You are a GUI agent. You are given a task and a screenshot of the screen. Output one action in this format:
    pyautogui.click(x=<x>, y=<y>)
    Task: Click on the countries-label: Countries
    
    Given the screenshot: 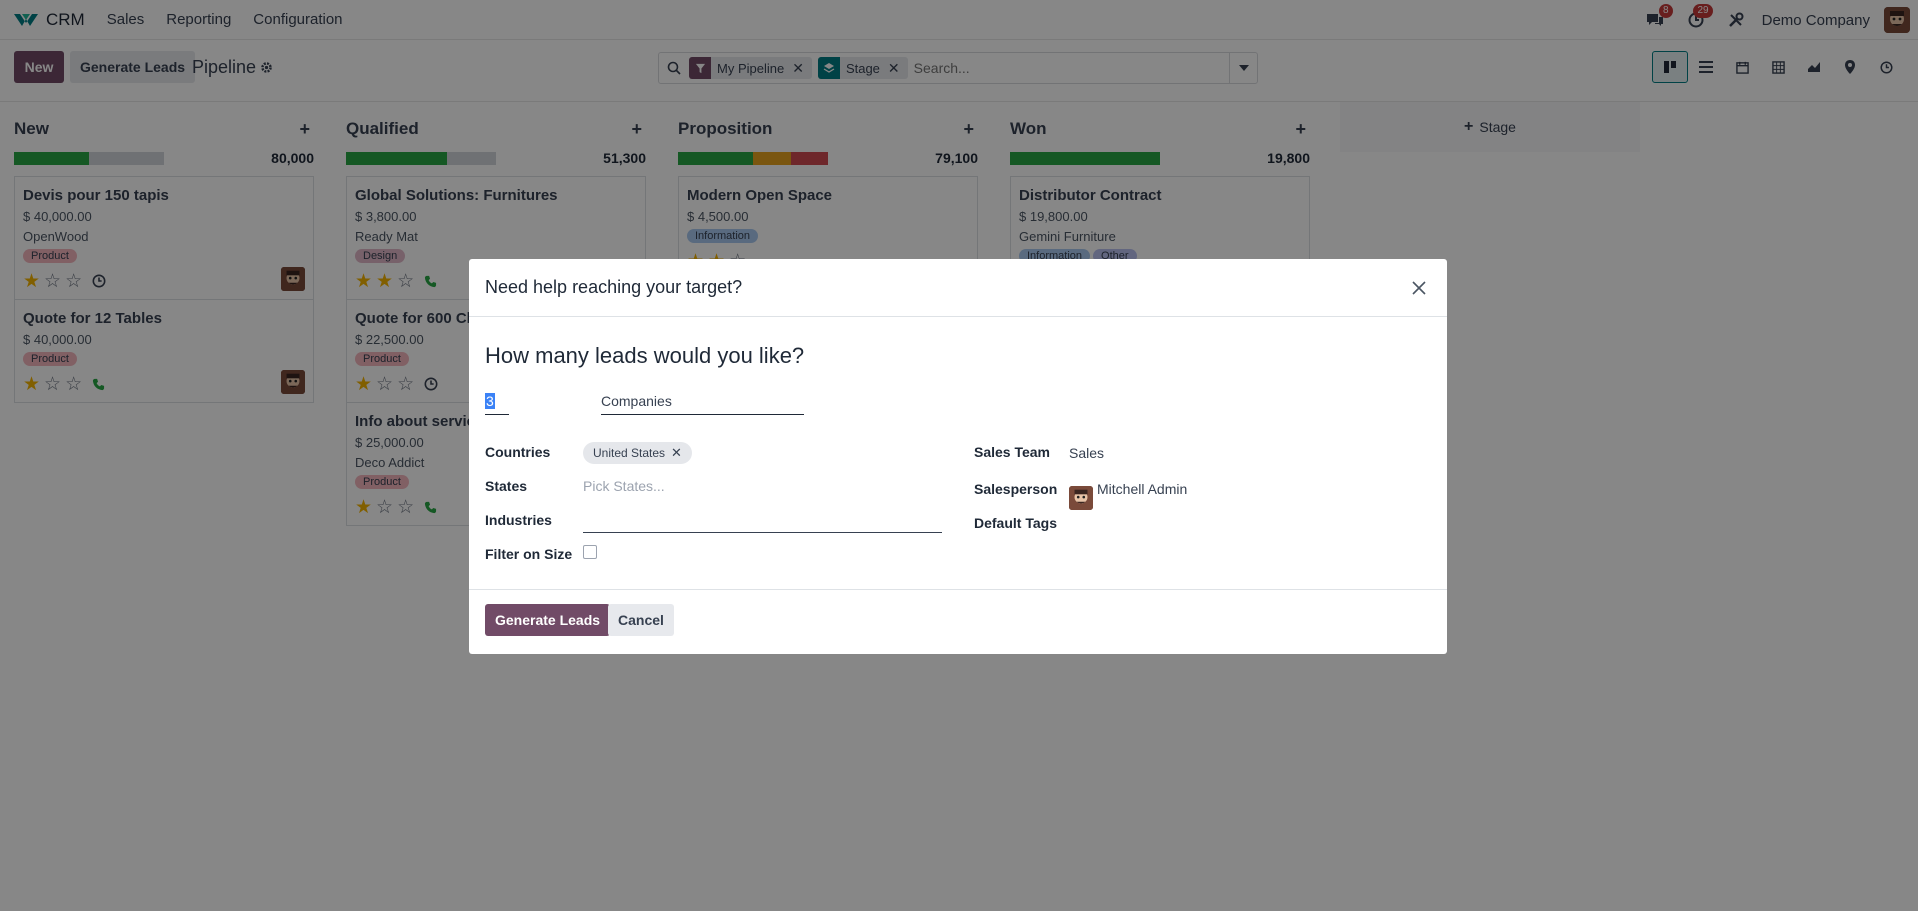 What is the action you would take?
    pyautogui.click(x=518, y=452)
    